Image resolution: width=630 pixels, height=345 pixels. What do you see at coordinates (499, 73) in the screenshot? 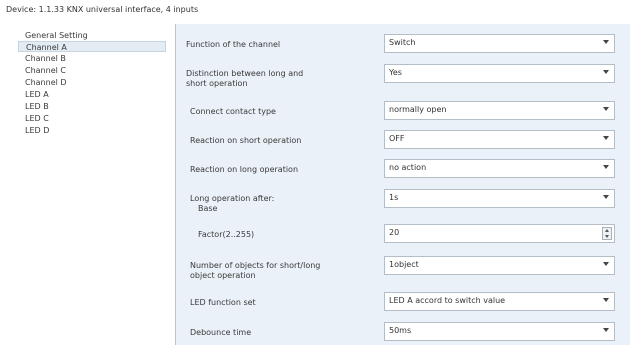
I see `distinction-select: Yes` at bounding box center [499, 73].